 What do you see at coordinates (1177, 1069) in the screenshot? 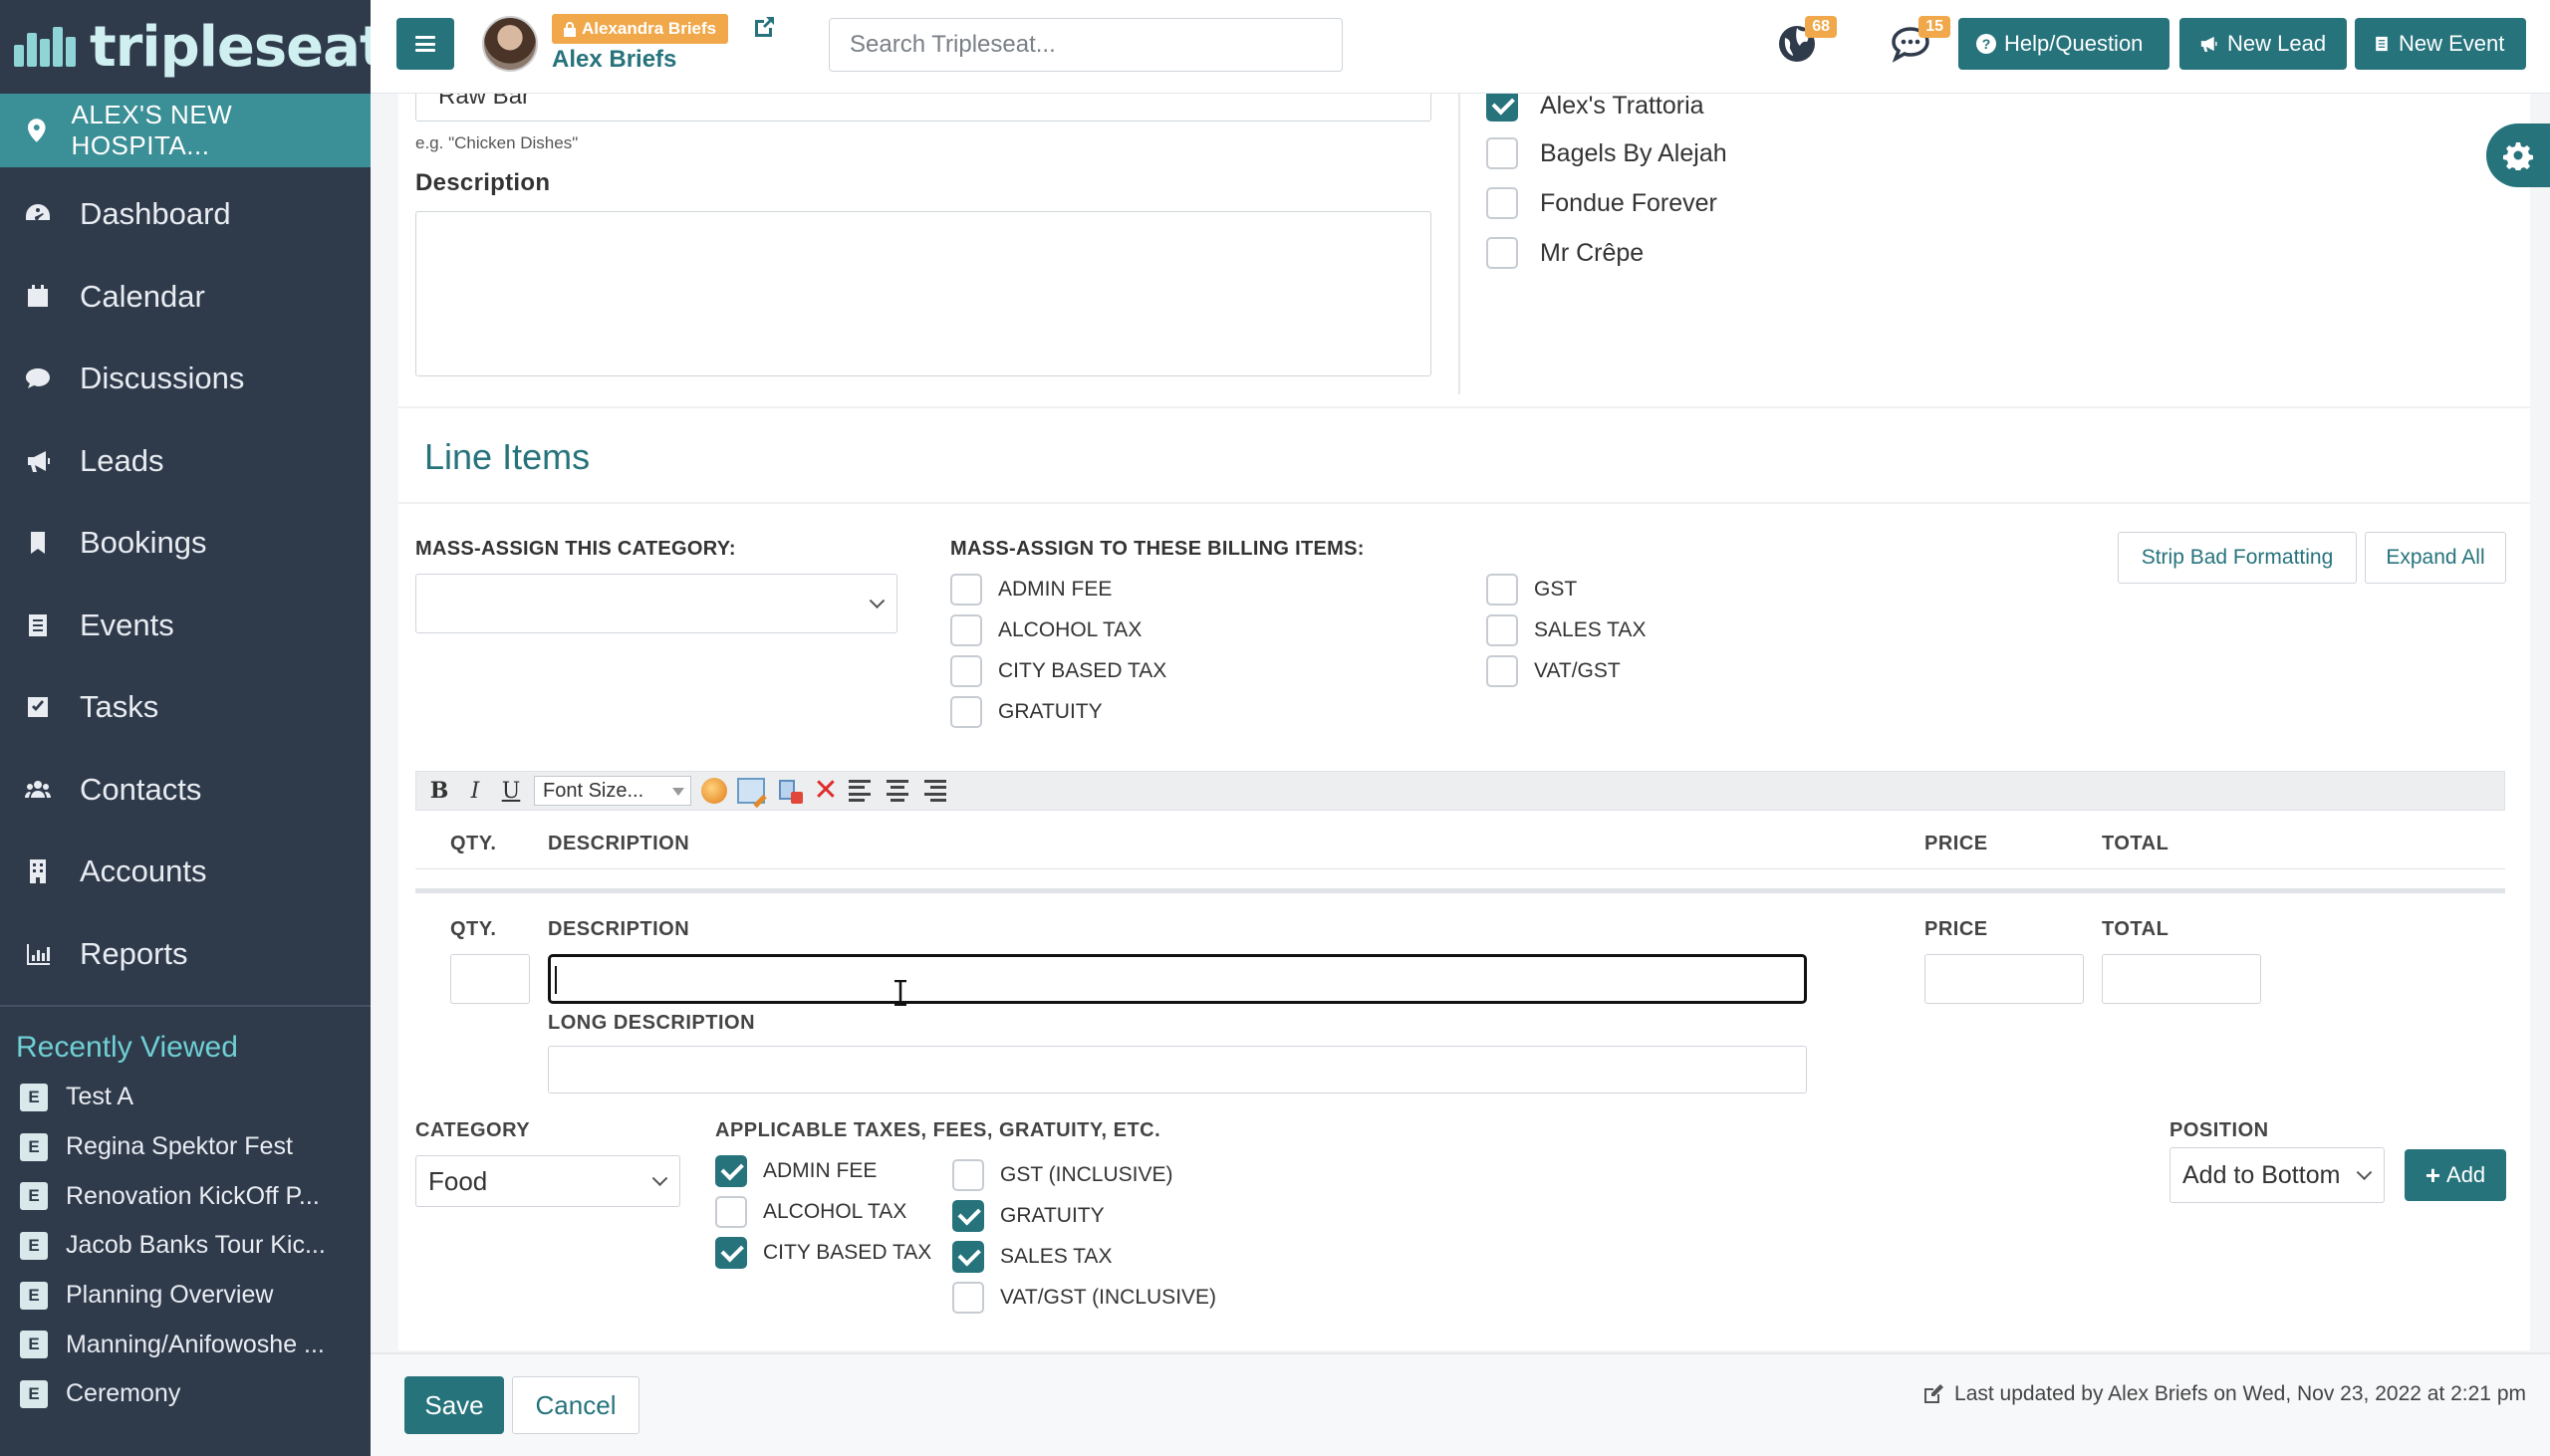
I see `long-description-input` at bounding box center [1177, 1069].